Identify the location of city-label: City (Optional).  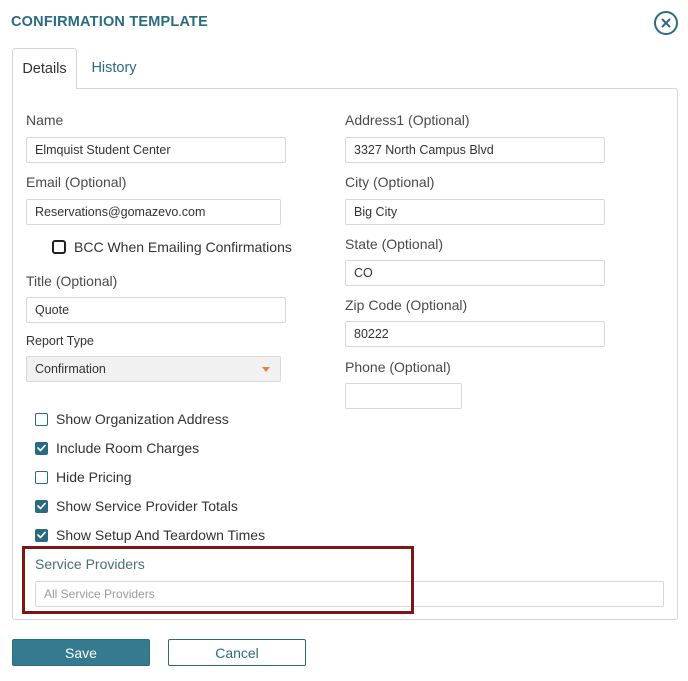
(390, 182).